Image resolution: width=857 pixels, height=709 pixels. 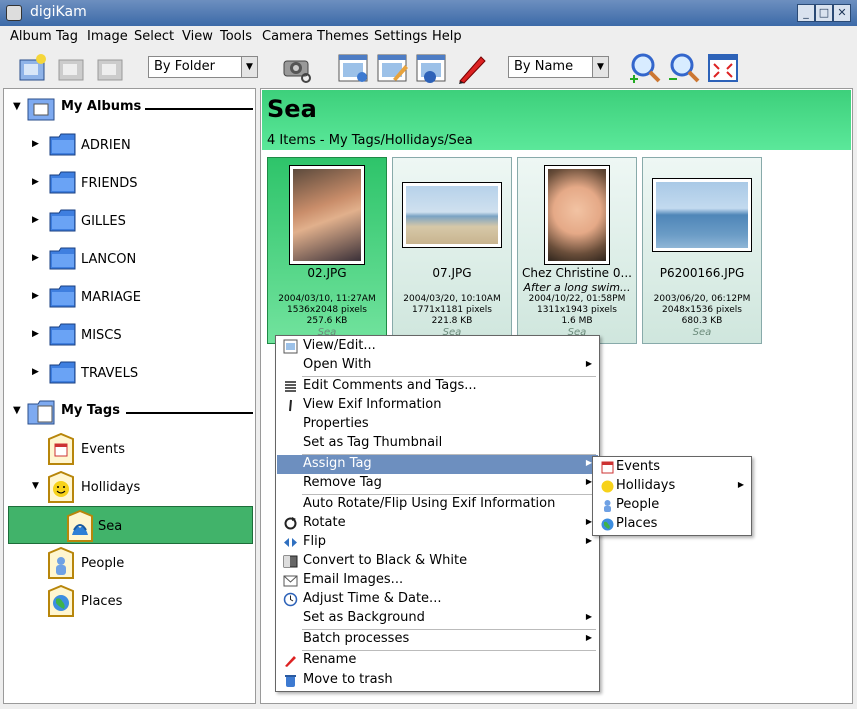 I want to click on menu-item-label: Rename, so click(x=330, y=659).